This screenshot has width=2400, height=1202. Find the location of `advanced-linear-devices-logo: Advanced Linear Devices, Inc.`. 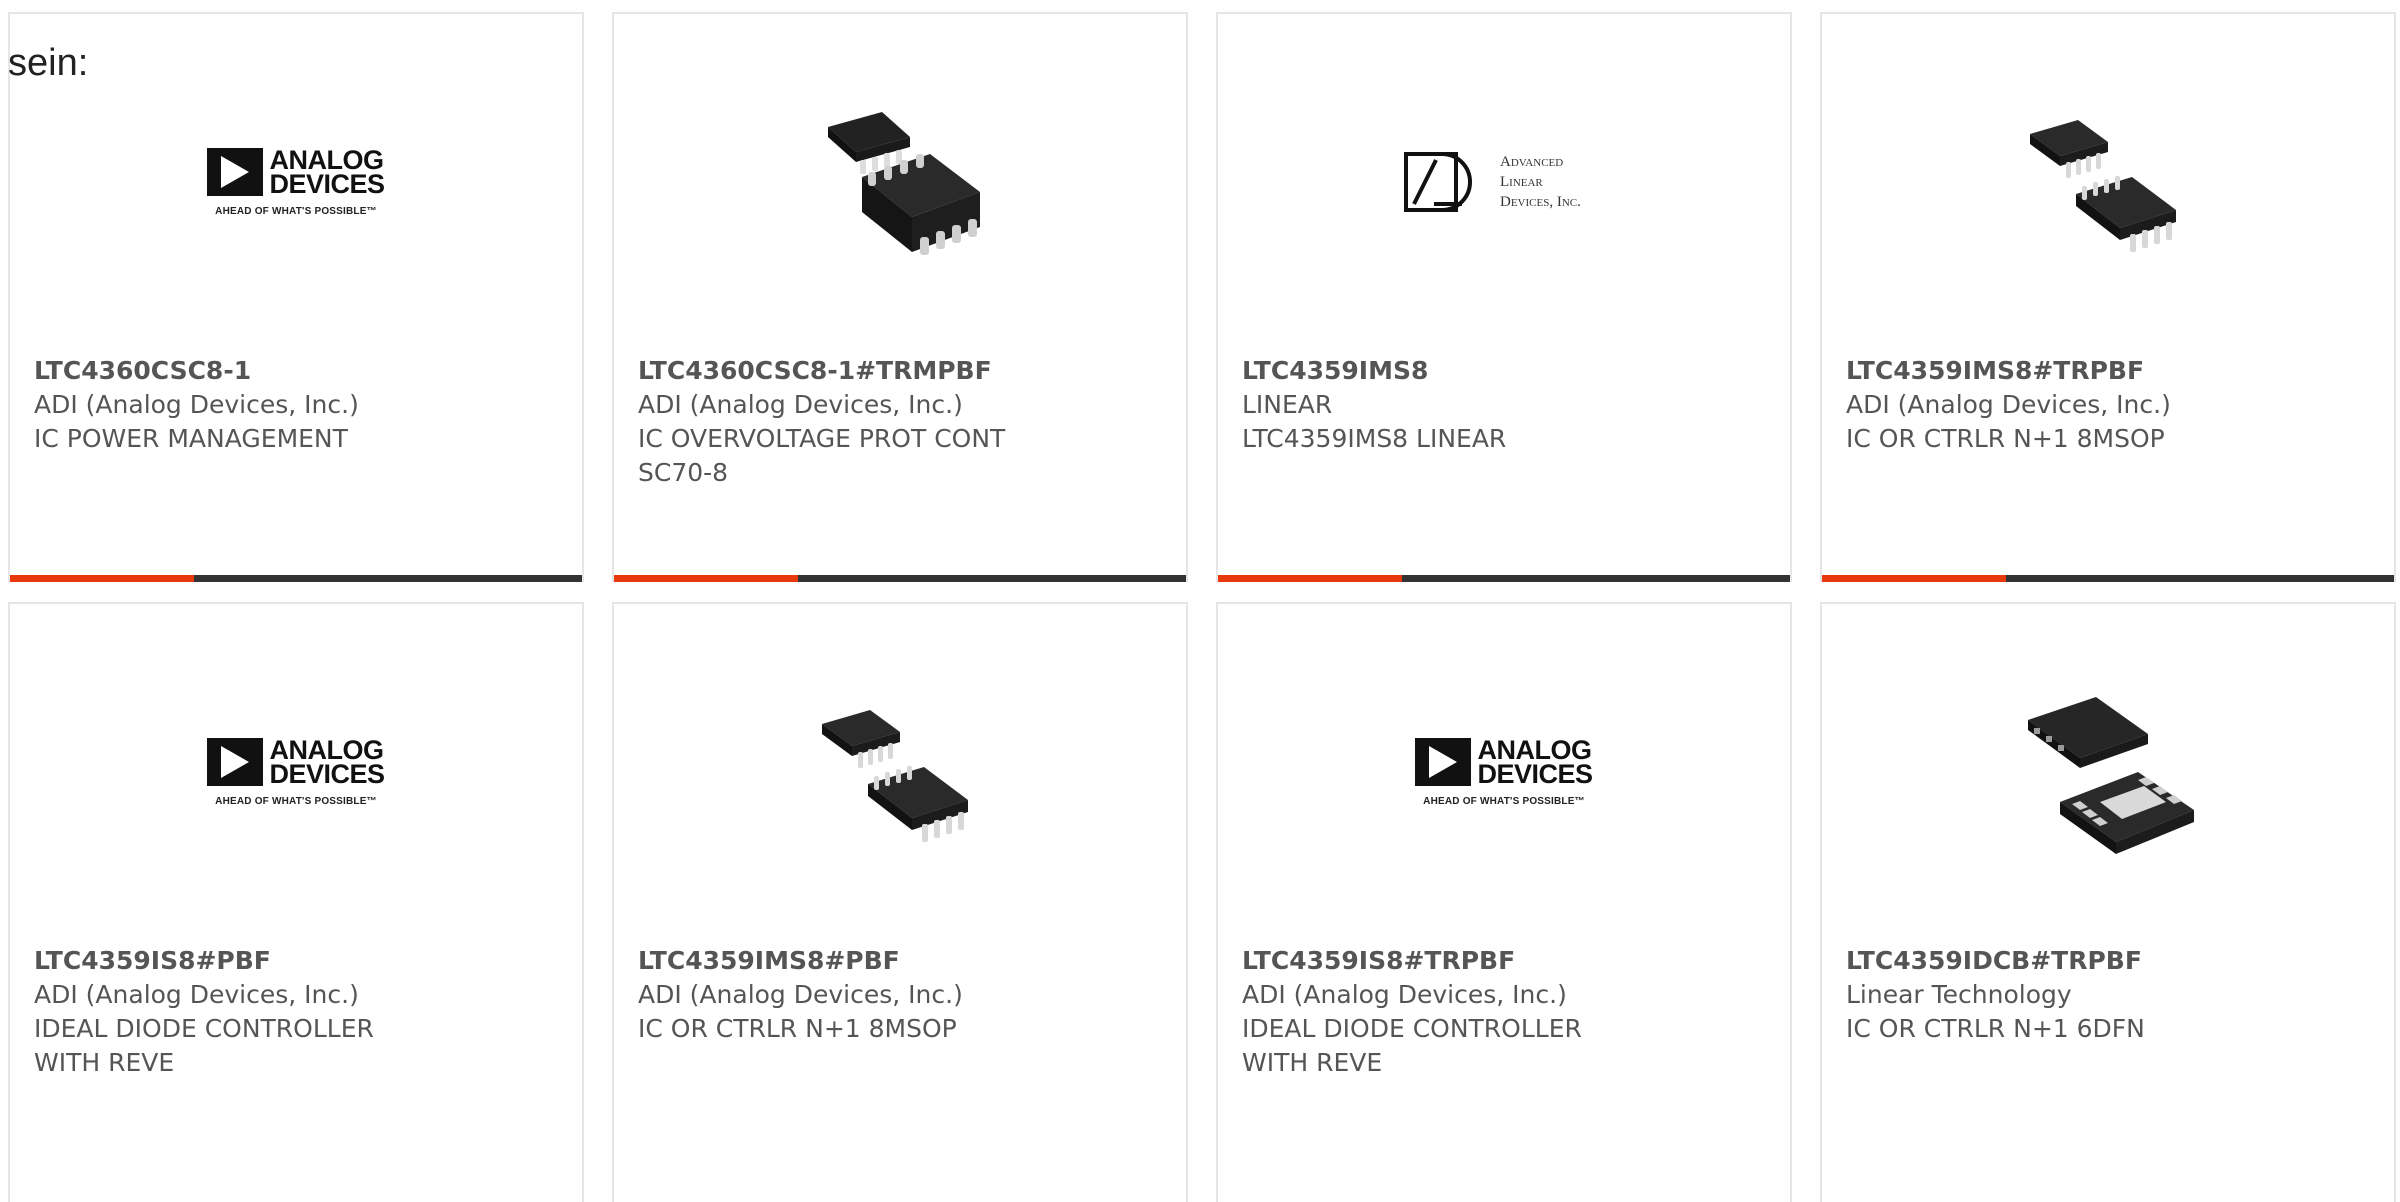

advanced-linear-devices-logo: Advanced Linear Devices, Inc. is located at coordinates (1504, 182).